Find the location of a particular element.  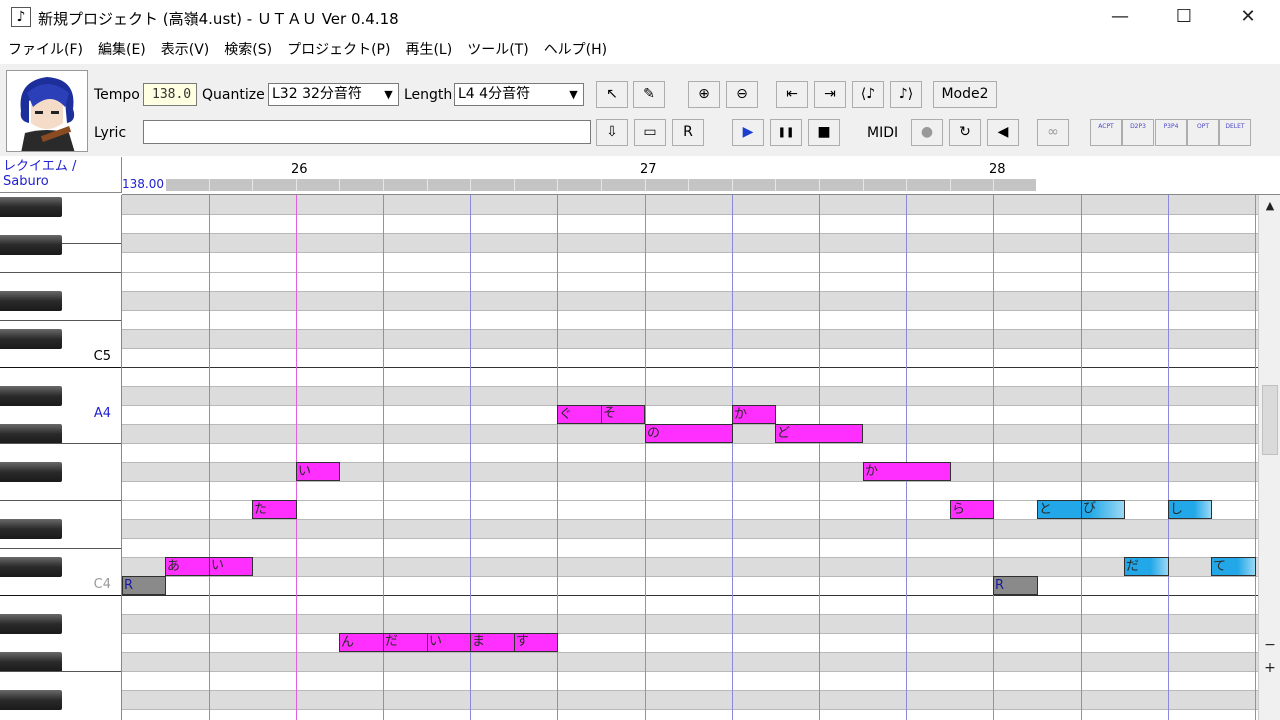

pause-button: ❚❚ is located at coordinates (786, 132).